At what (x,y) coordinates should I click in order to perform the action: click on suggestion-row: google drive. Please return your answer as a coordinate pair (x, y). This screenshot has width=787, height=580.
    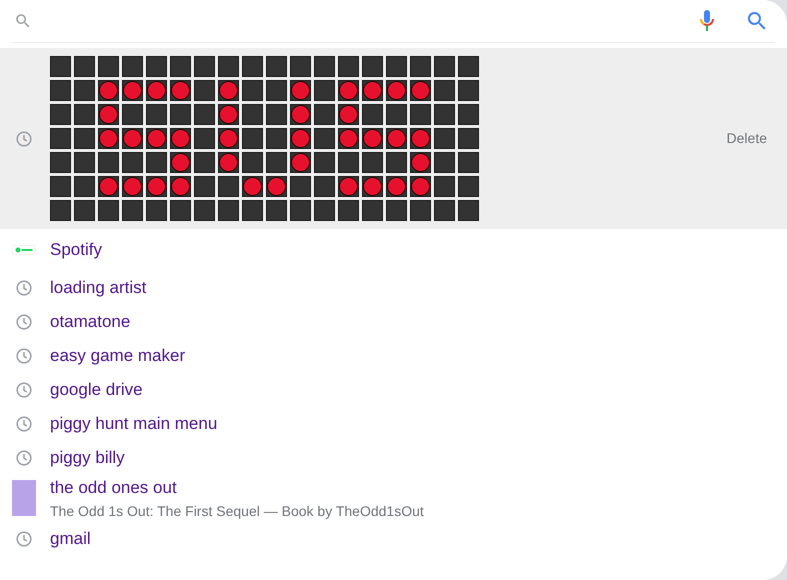
    Looking at the image, I should click on (393, 390).